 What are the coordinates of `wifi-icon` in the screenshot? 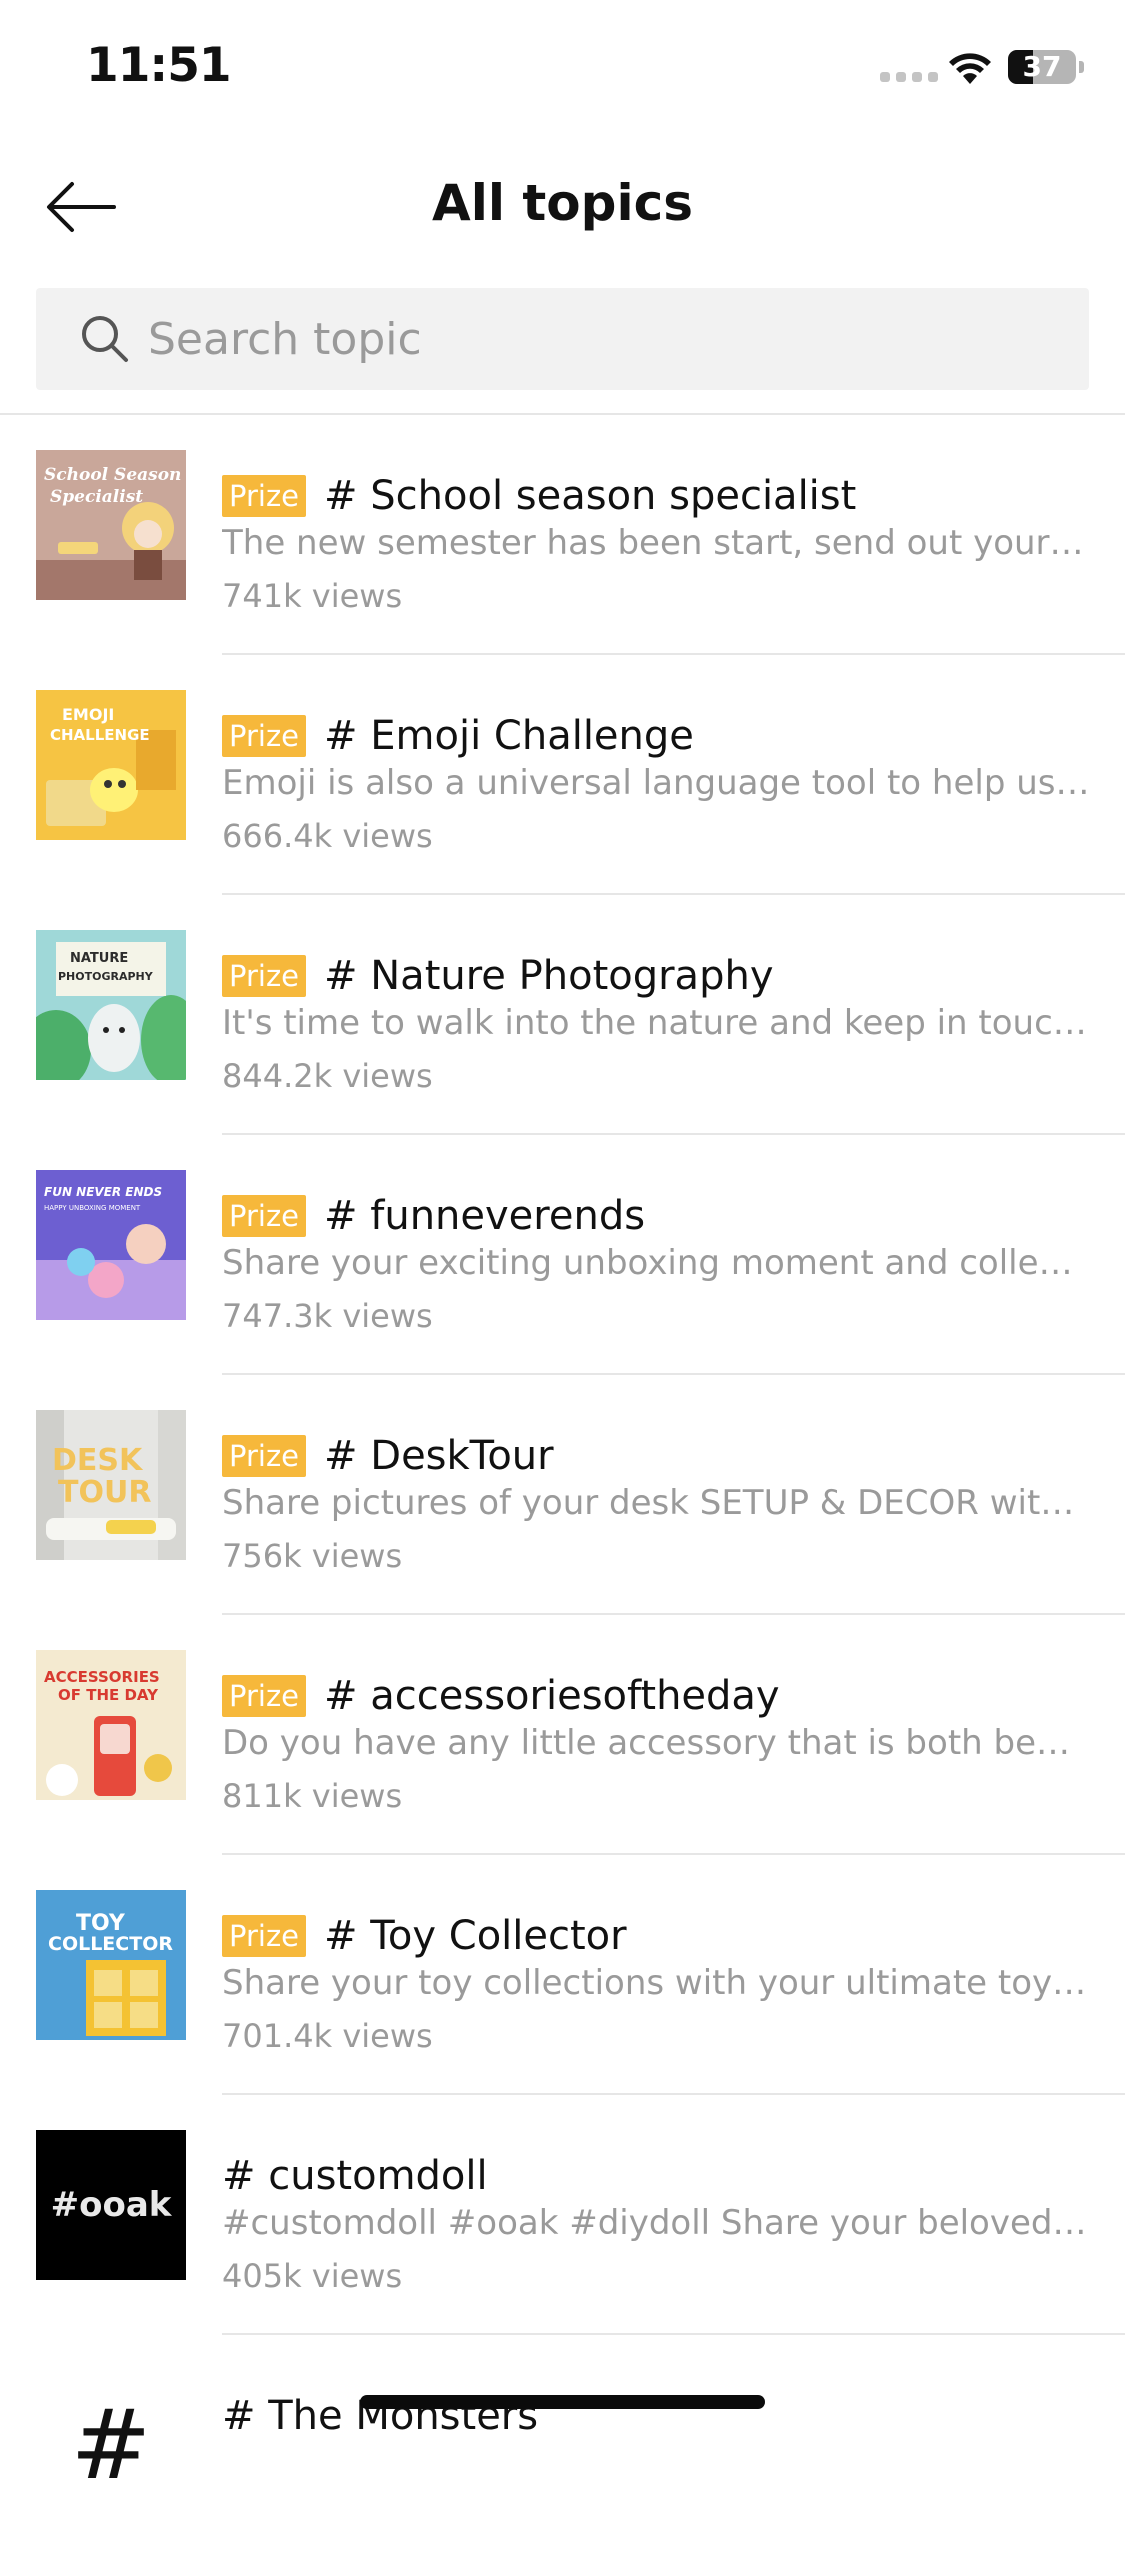 It's located at (970, 68).